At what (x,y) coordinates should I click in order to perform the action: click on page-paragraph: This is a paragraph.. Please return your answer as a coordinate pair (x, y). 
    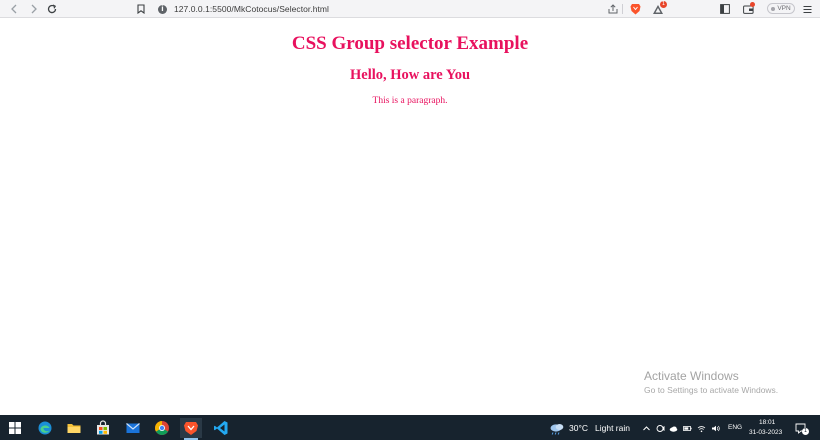
    Looking at the image, I should click on (410, 101).